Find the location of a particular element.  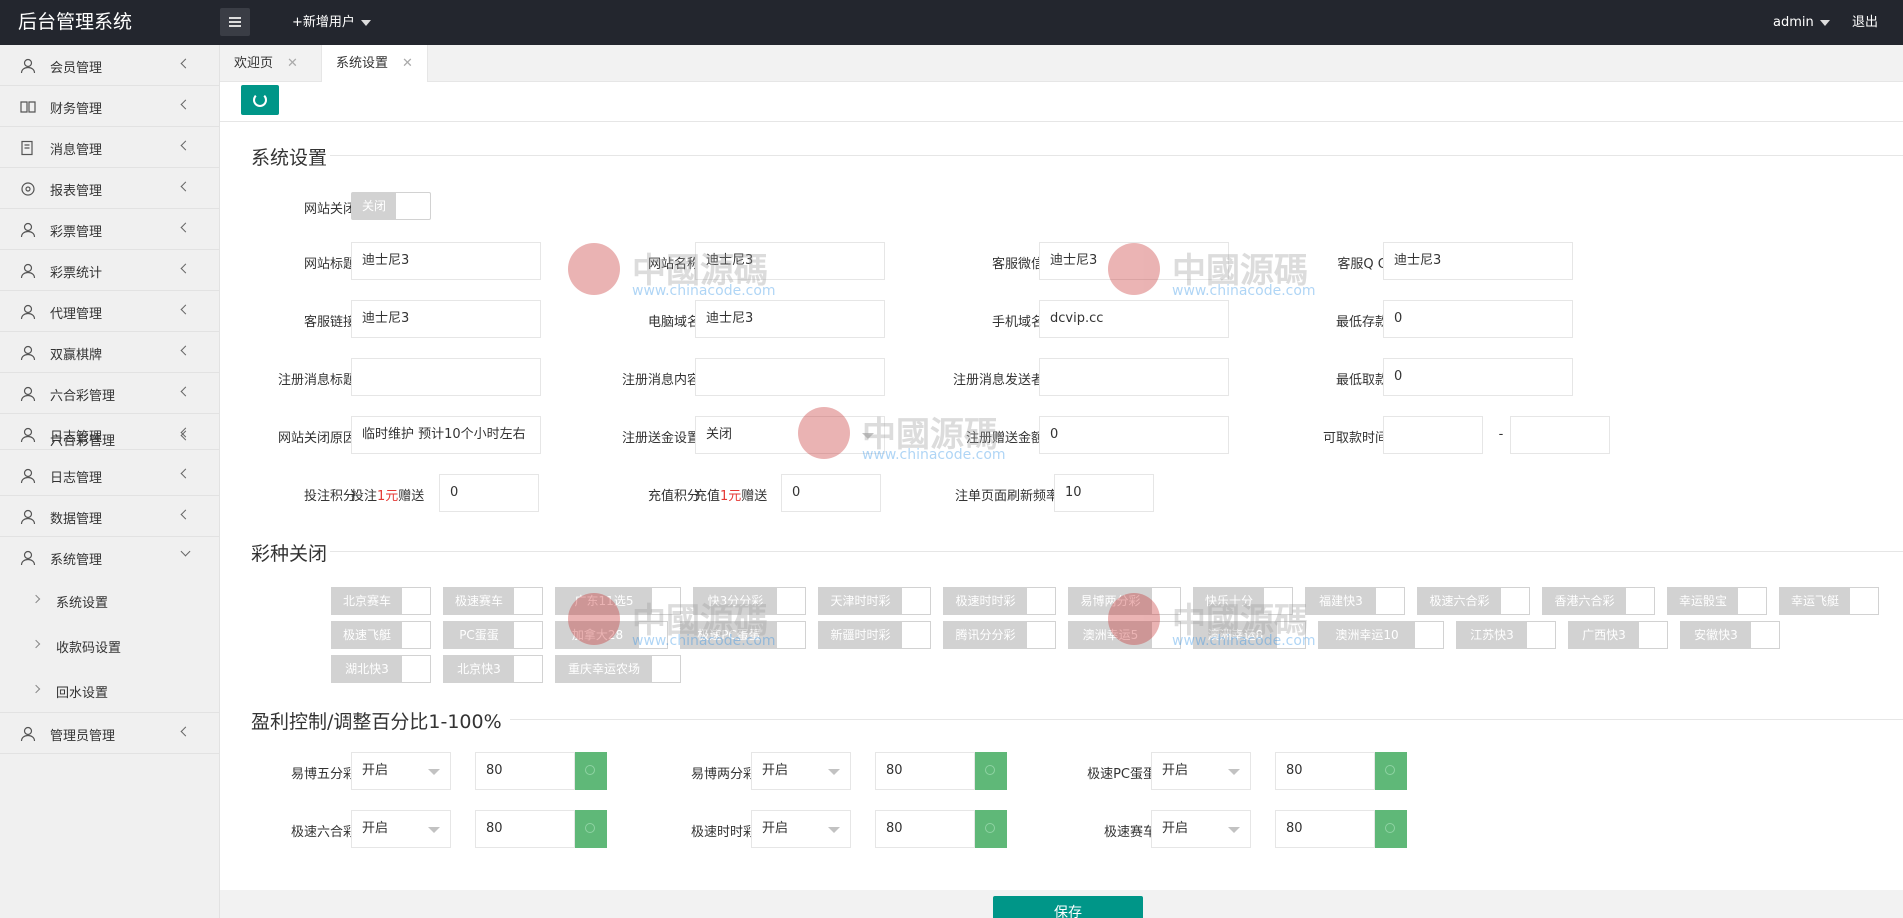

lottery-toggle-label: PC蛋蛋 is located at coordinates (479, 635).